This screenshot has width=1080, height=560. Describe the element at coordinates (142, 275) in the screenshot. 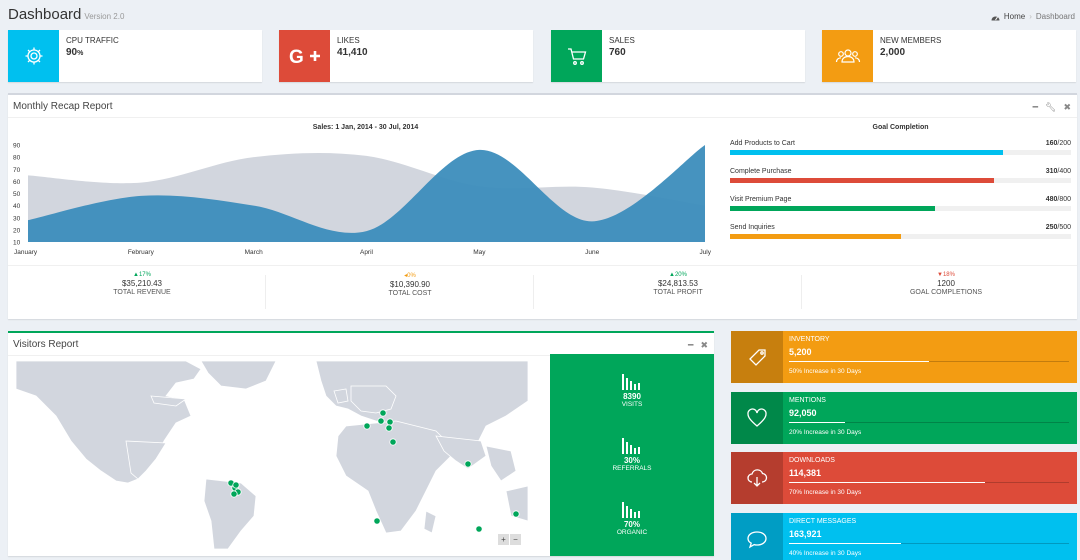

I see `description-percentage: ▲17%` at that location.